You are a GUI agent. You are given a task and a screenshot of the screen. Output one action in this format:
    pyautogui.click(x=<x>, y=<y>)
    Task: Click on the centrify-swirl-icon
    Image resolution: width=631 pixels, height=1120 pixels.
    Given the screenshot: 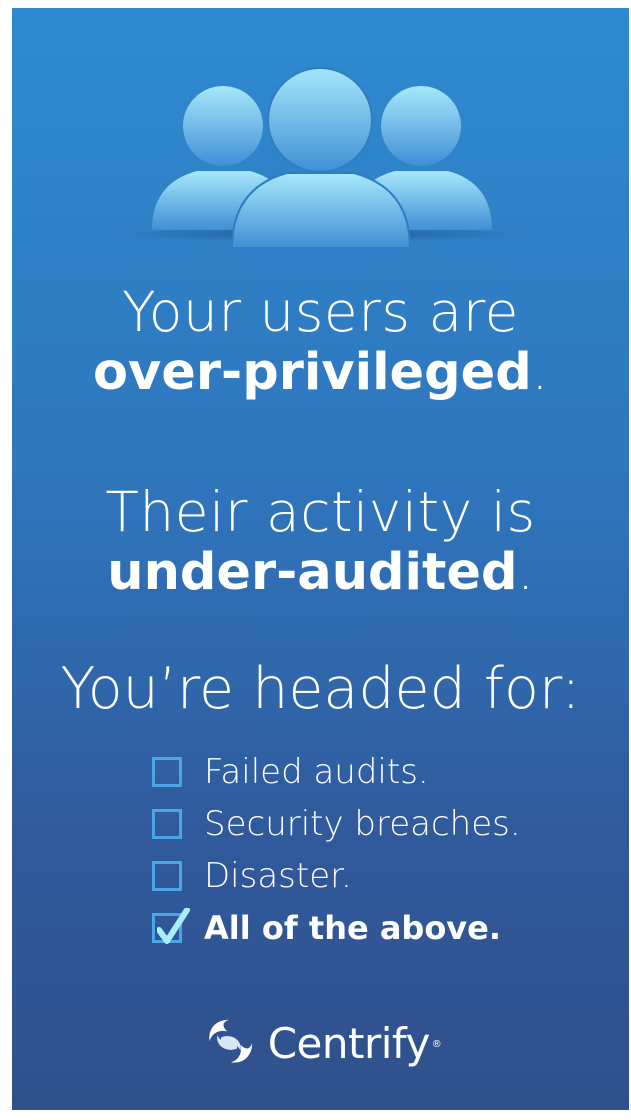 What is the action you would take?
    pyautogui.click(x=230, y=1041)
    